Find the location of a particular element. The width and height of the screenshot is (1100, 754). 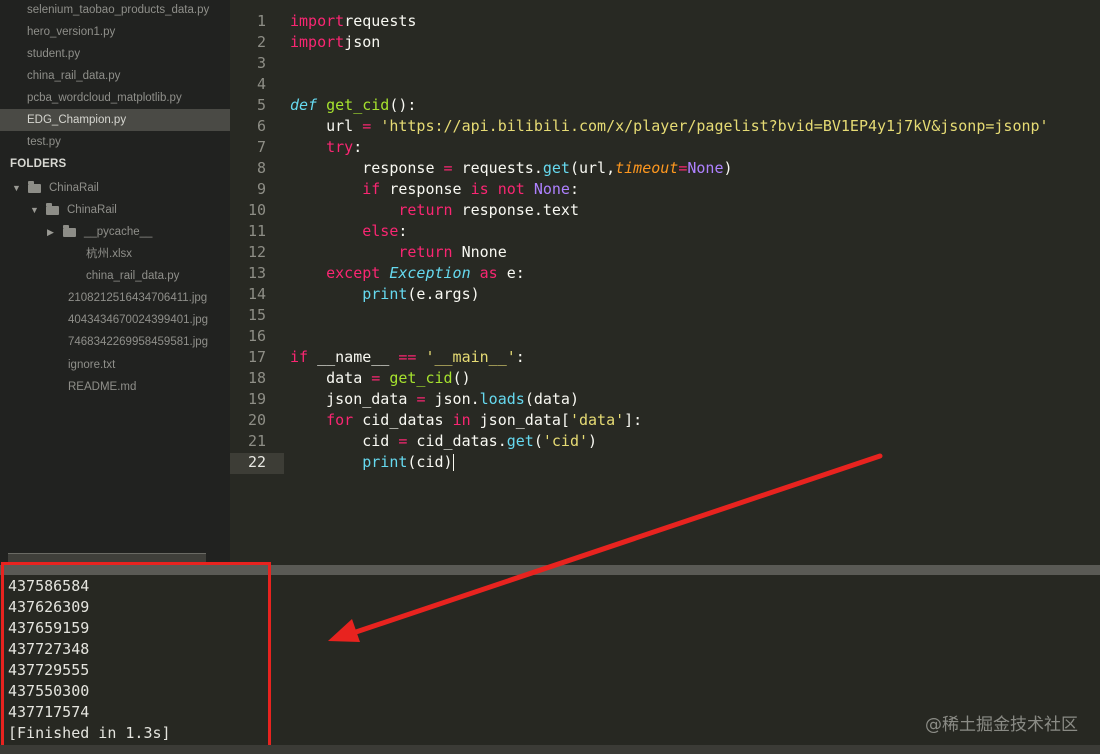

code-line: return response.text is located at coordinates (434, 210).